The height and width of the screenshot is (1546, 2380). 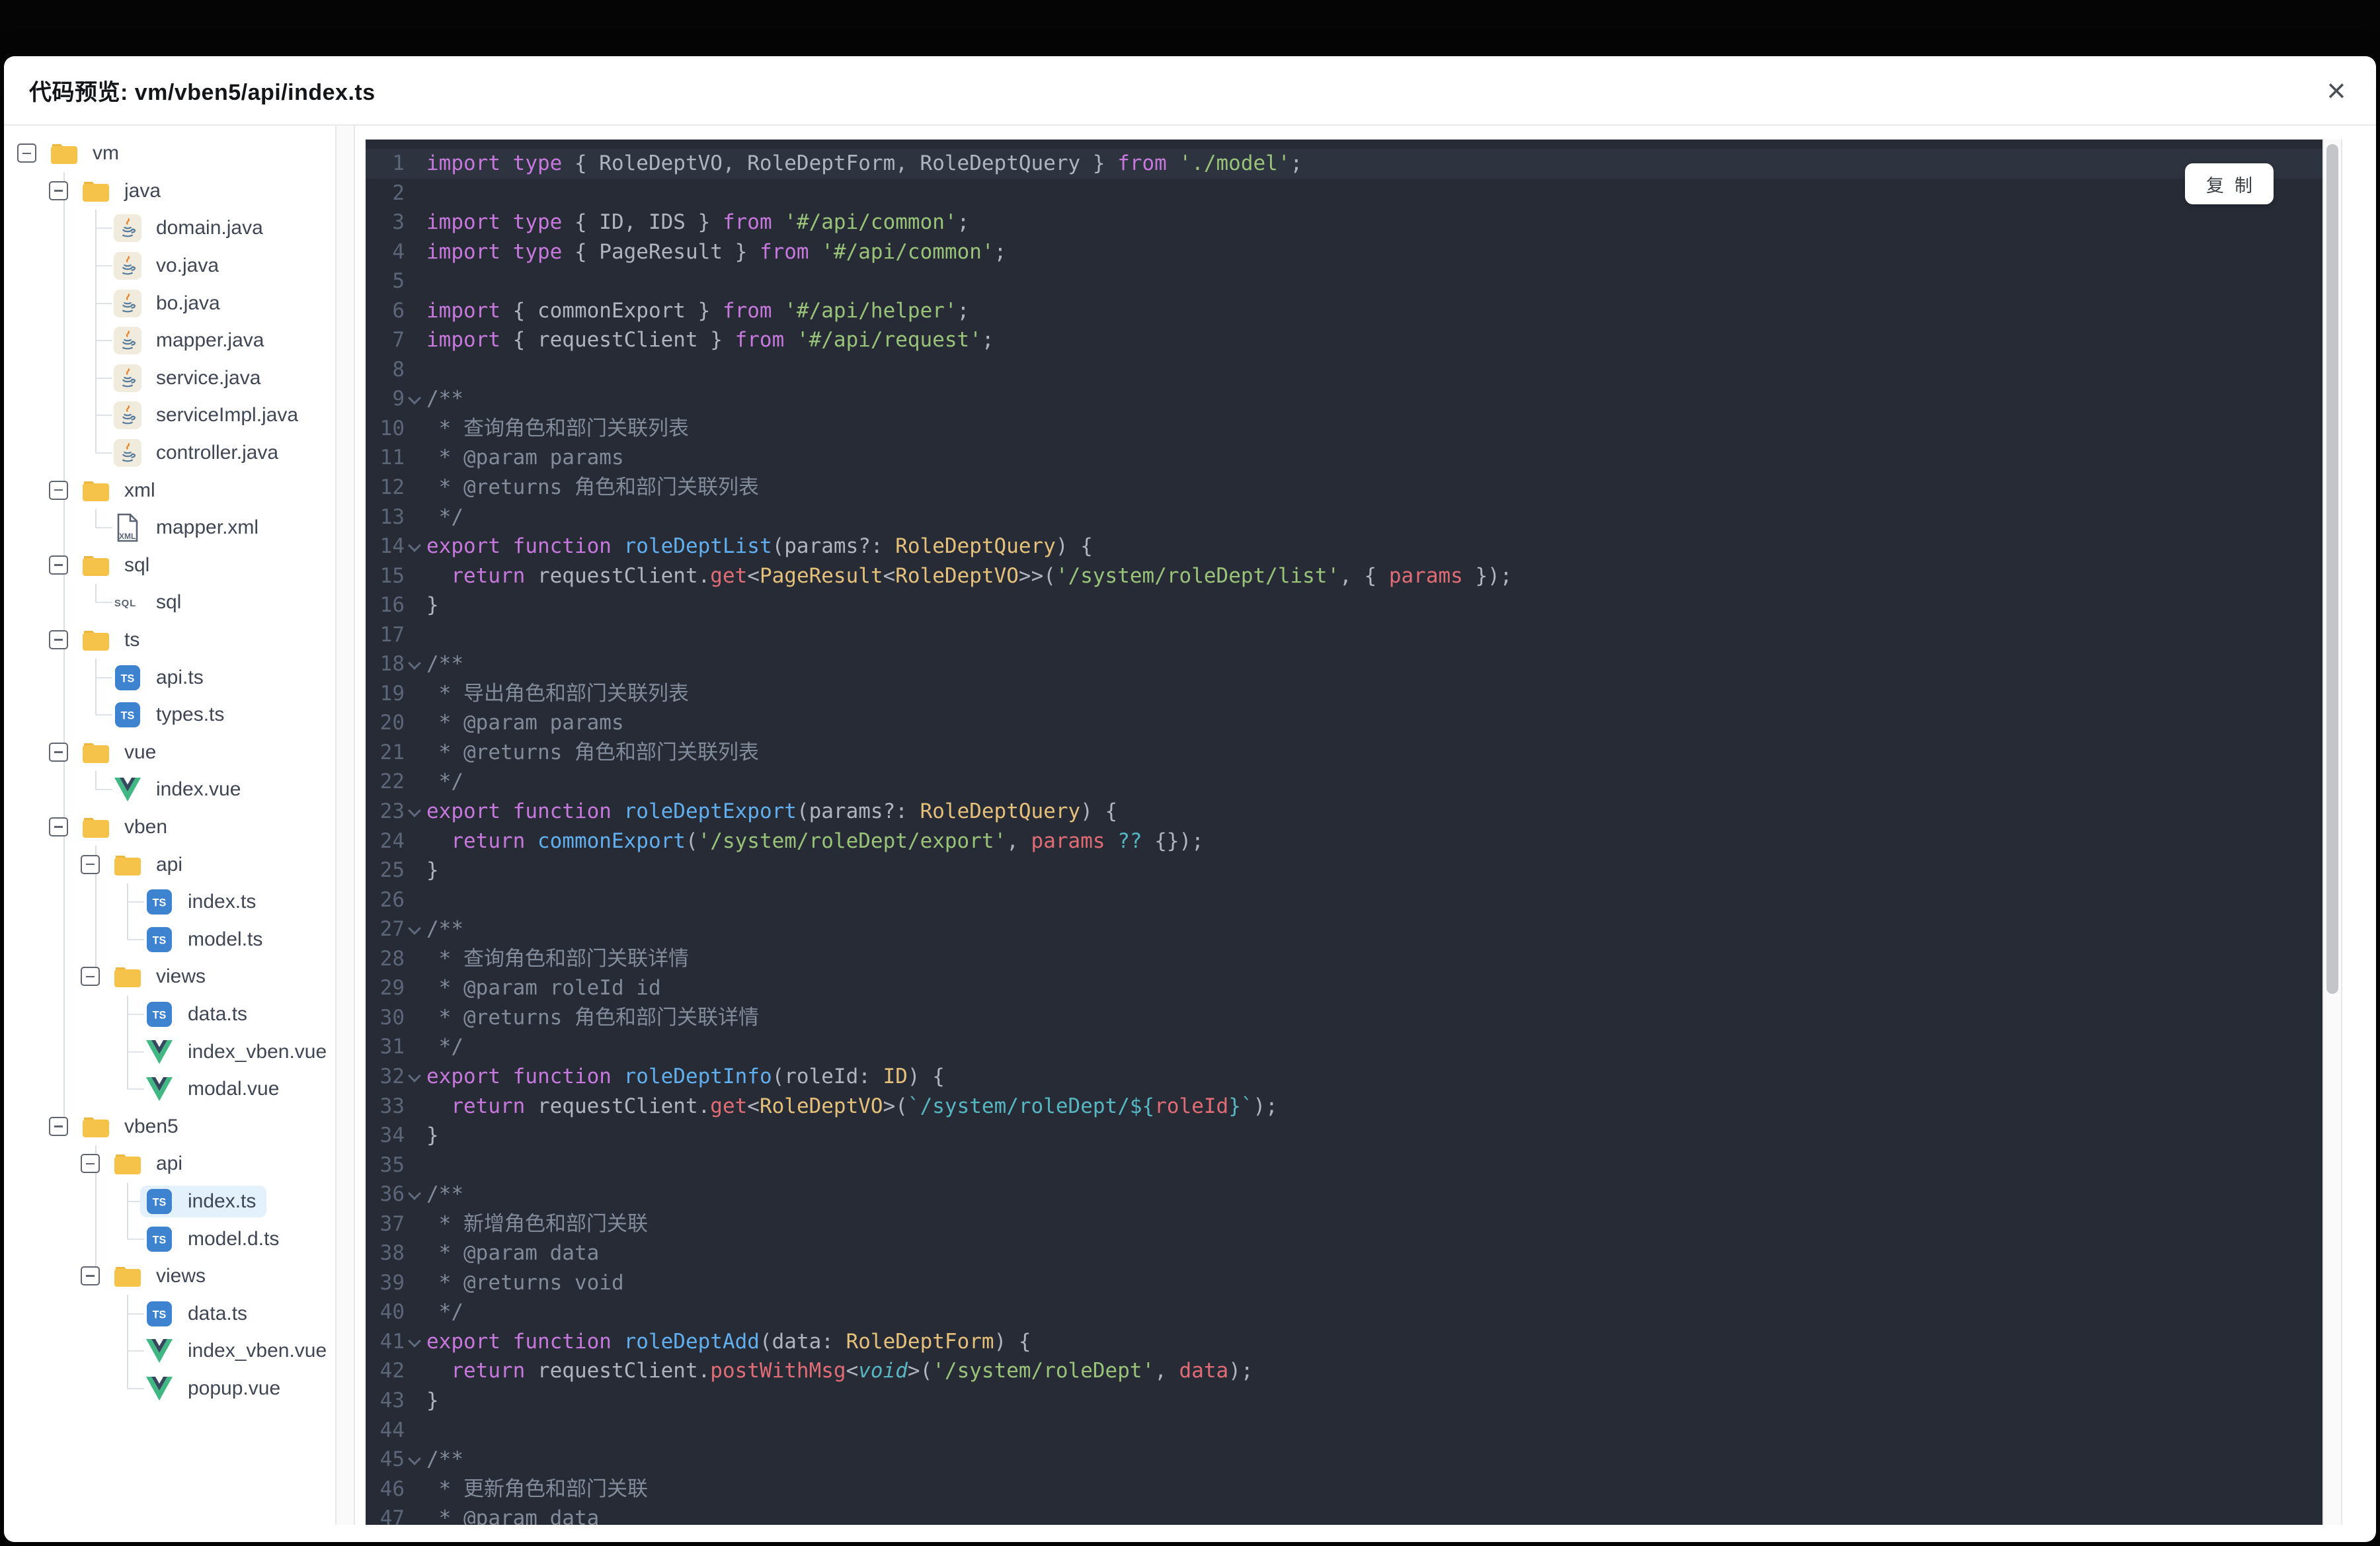 I want to click on tree-item-content: SQL sql, so click(x=150, y=602).